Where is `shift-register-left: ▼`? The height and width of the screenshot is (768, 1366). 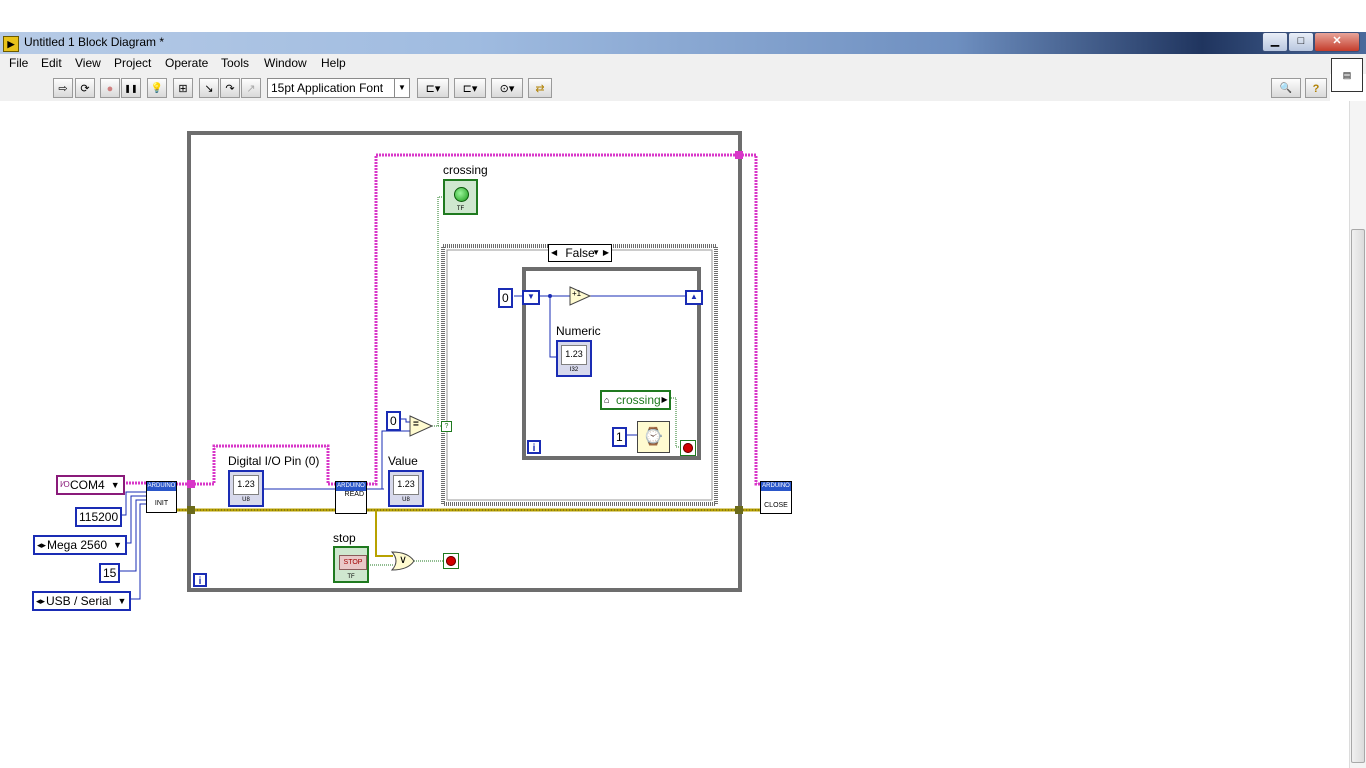 shift-register-left: ▼ is located at coordinates (531, 297).